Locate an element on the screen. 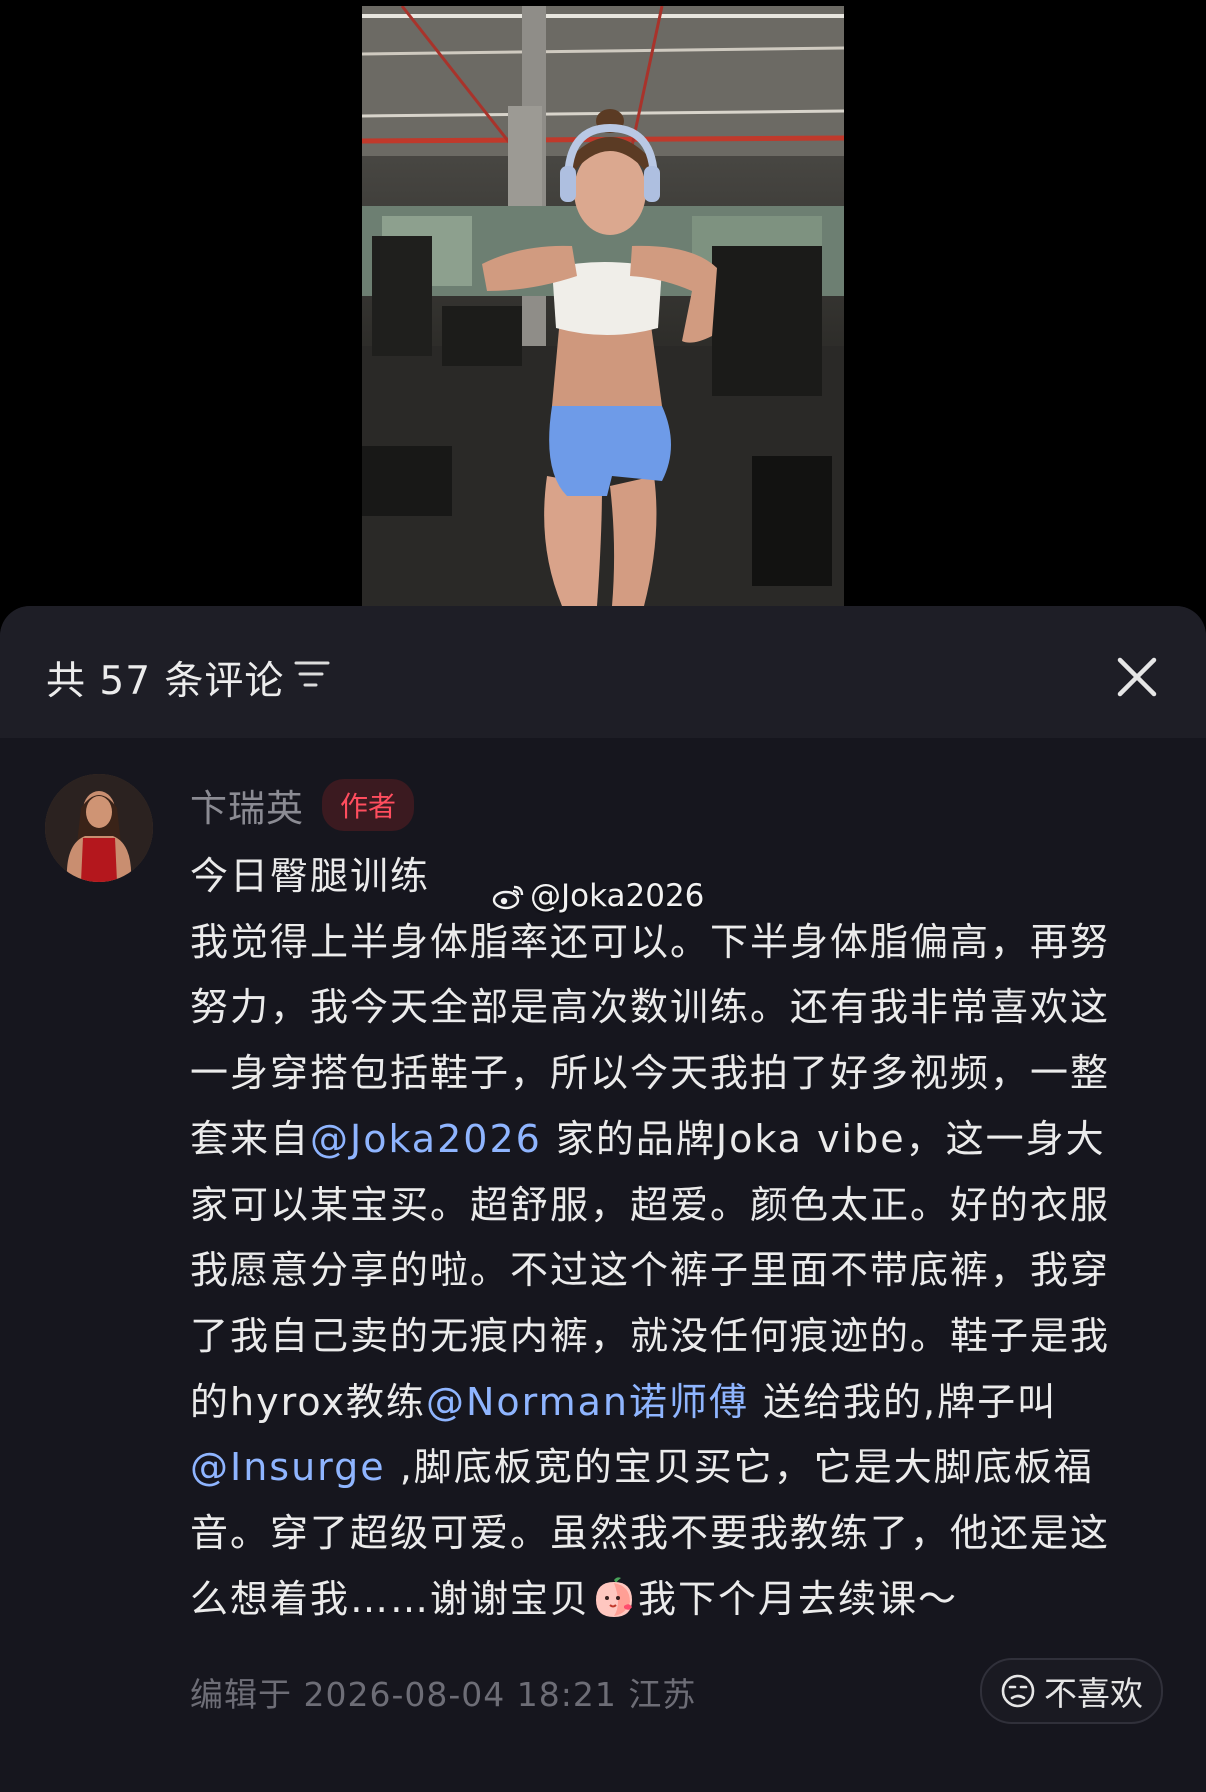 This screenshot has width=1206, height=1792. comment-line: 了我自己卖的无痕内裤，就没任何痕迹的。鞋子是我 is located at coordinates (680, 1337).